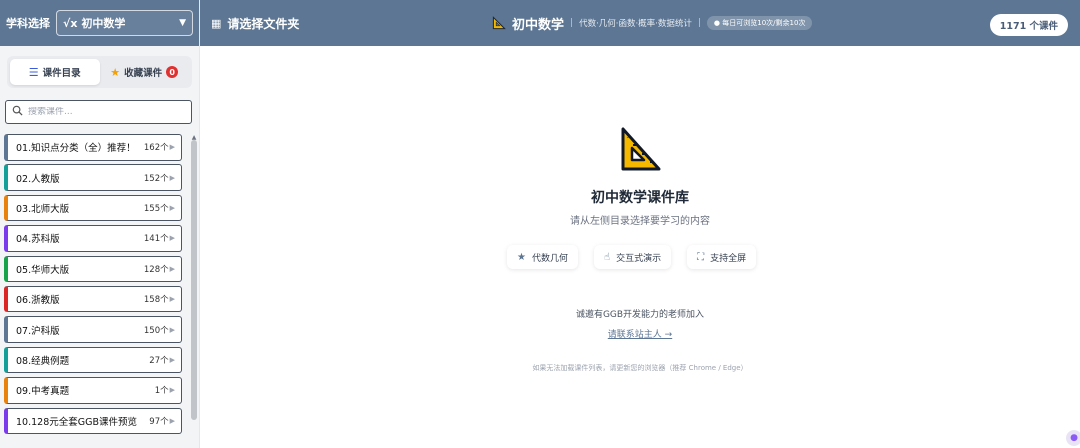 Image resolution: width=1080 pixels, height=448 pixels. What do you see at coordinates (635, 24) in the screenshot?
I see `page-subtitle: 代数·几何·函数·概率·数据统计` at bounding box center [635, 24].